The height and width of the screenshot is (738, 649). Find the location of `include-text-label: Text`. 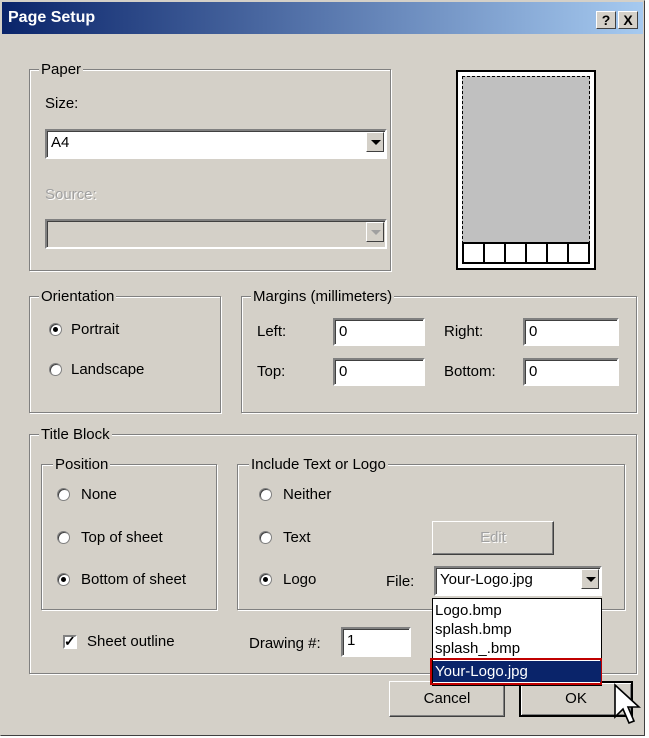

include-text-label: Text is located at coordinates (297, 537).